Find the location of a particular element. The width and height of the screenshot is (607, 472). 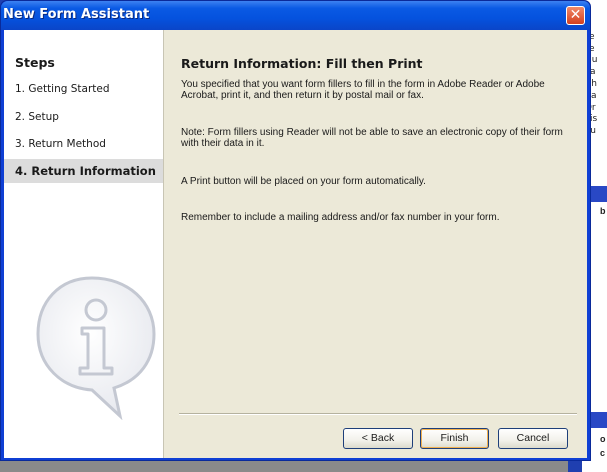

window-title: New Form Assistant is located at coordinates (76, 14).